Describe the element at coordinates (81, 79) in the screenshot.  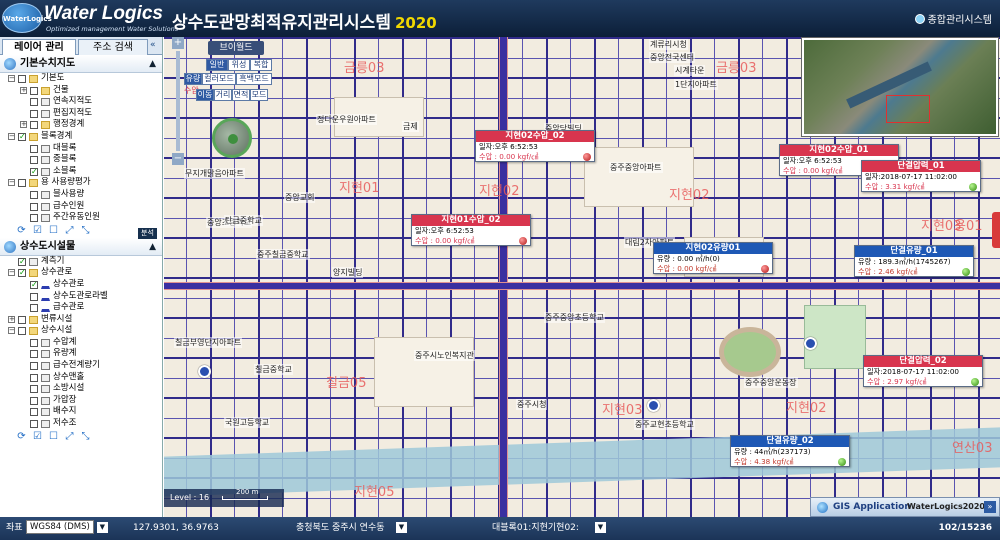
I see `tree-row: − 기본도` at that location.